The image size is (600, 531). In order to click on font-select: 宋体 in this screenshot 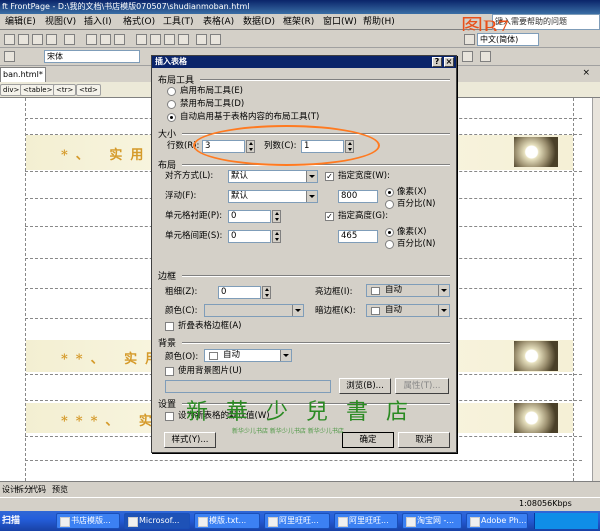, I will do `click(92, 56)`.